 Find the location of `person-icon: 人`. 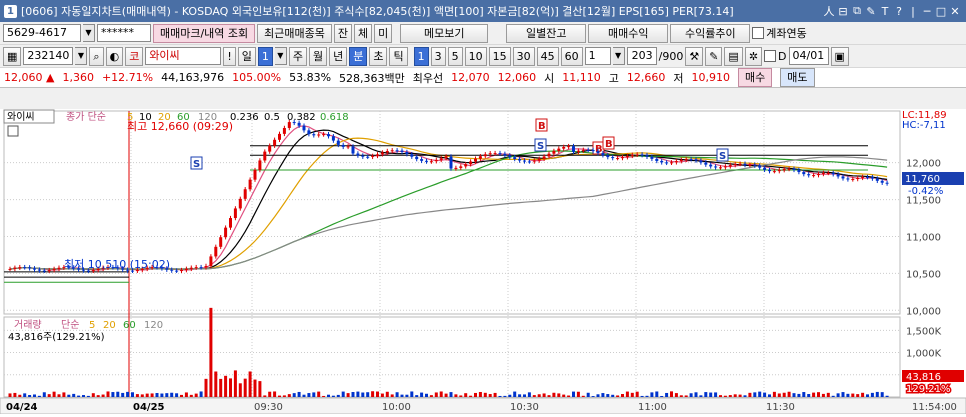

person-icon: 人 is located at coordinates (829, 11).